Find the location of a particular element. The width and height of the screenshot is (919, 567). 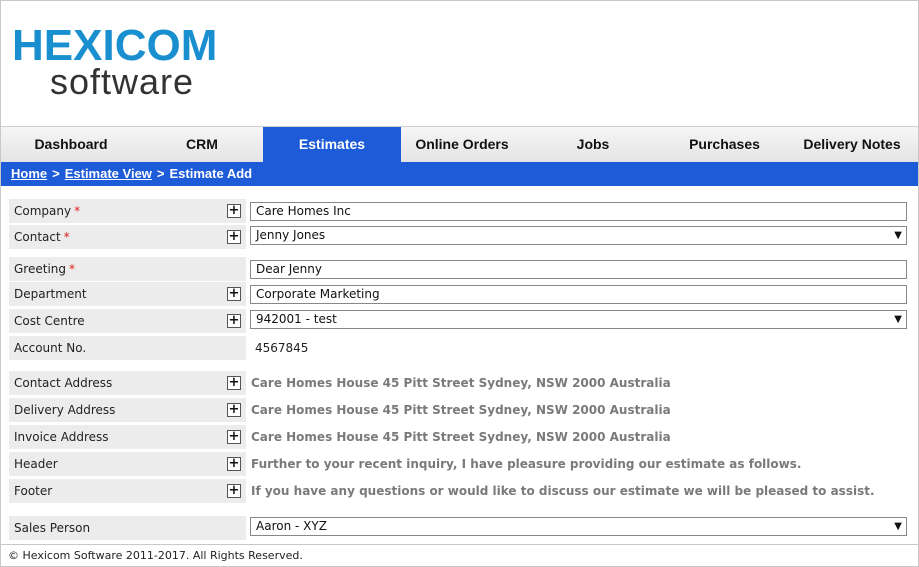

add-invoice-address-plus-icon: + is located at coordinates (234, 437).